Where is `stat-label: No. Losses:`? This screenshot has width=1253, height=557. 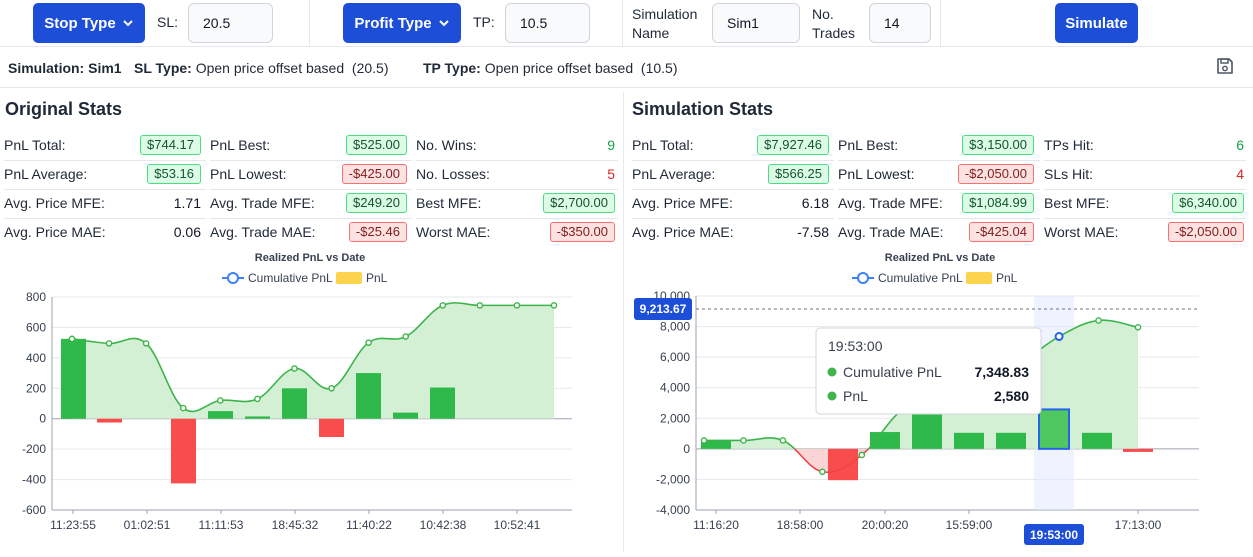 stat-label: No. Losses: is located at coordinates (453, 174).